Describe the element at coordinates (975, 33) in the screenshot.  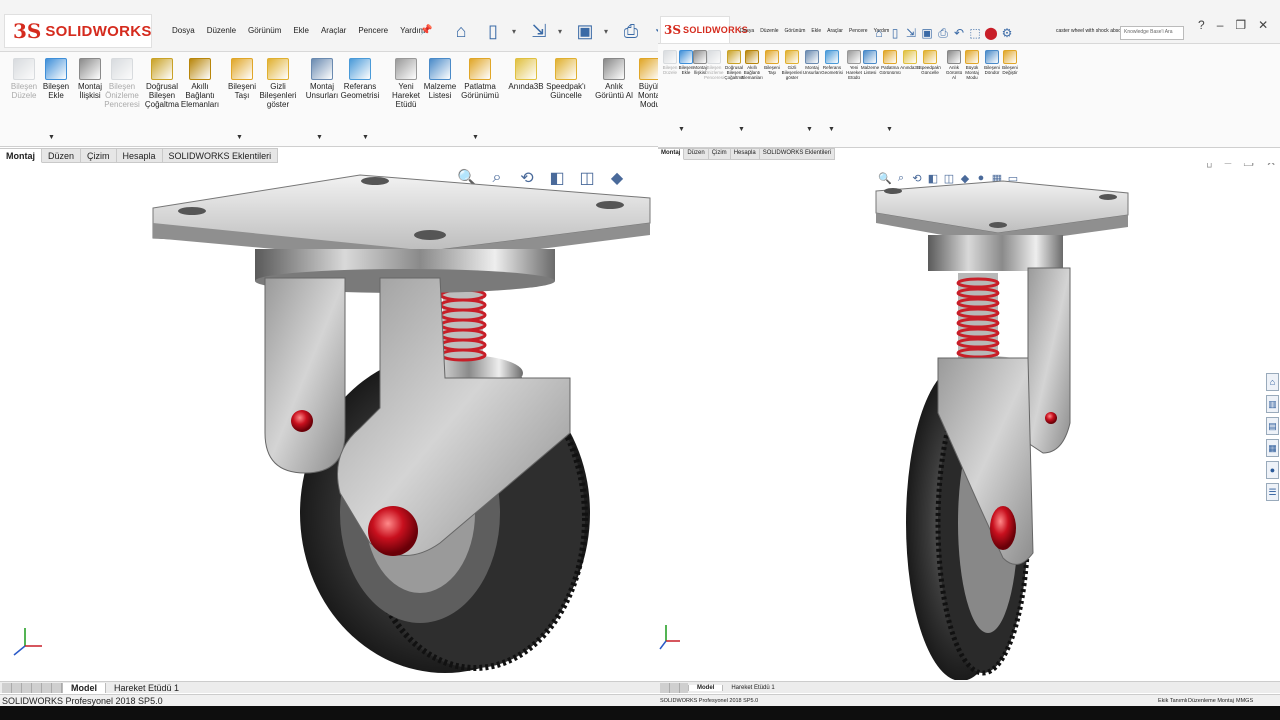
I see `select-arrow-icon: ⬚` at that location.